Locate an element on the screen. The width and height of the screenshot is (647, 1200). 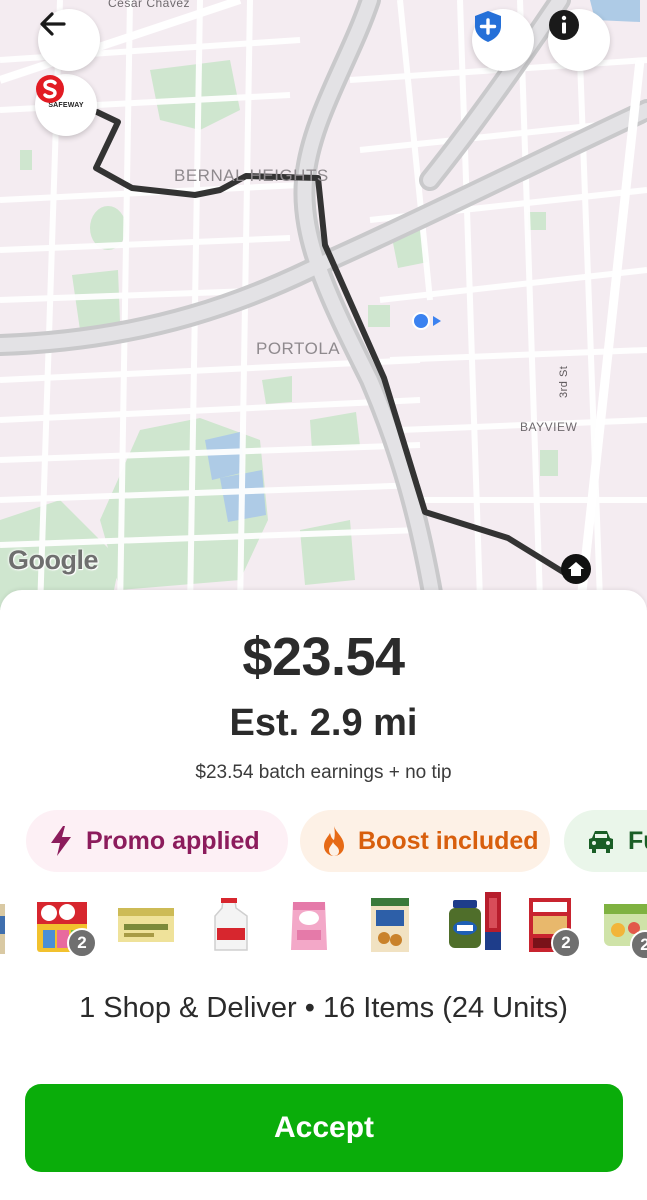
batch-earnings: $23.54 is located at coordinates (323, 657).